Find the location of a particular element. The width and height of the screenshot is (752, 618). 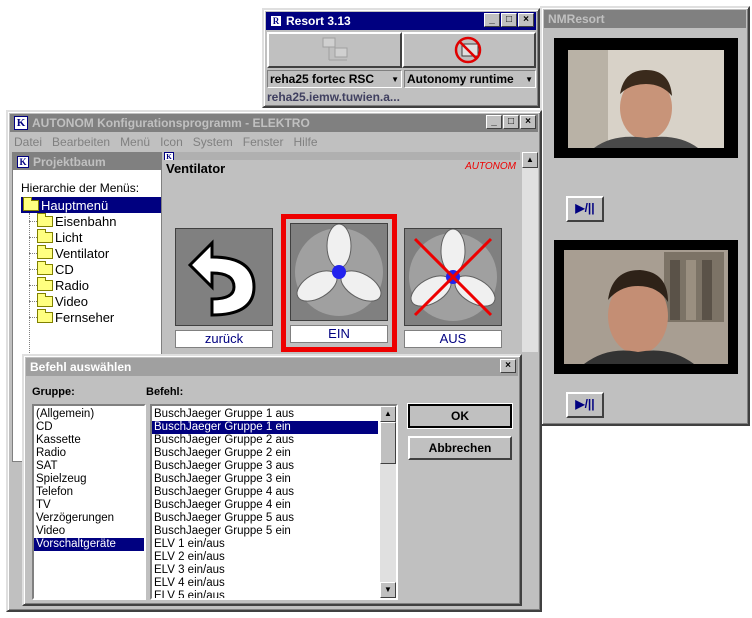

cancel-button: Abbrechen is located at coordinates (460, 448).